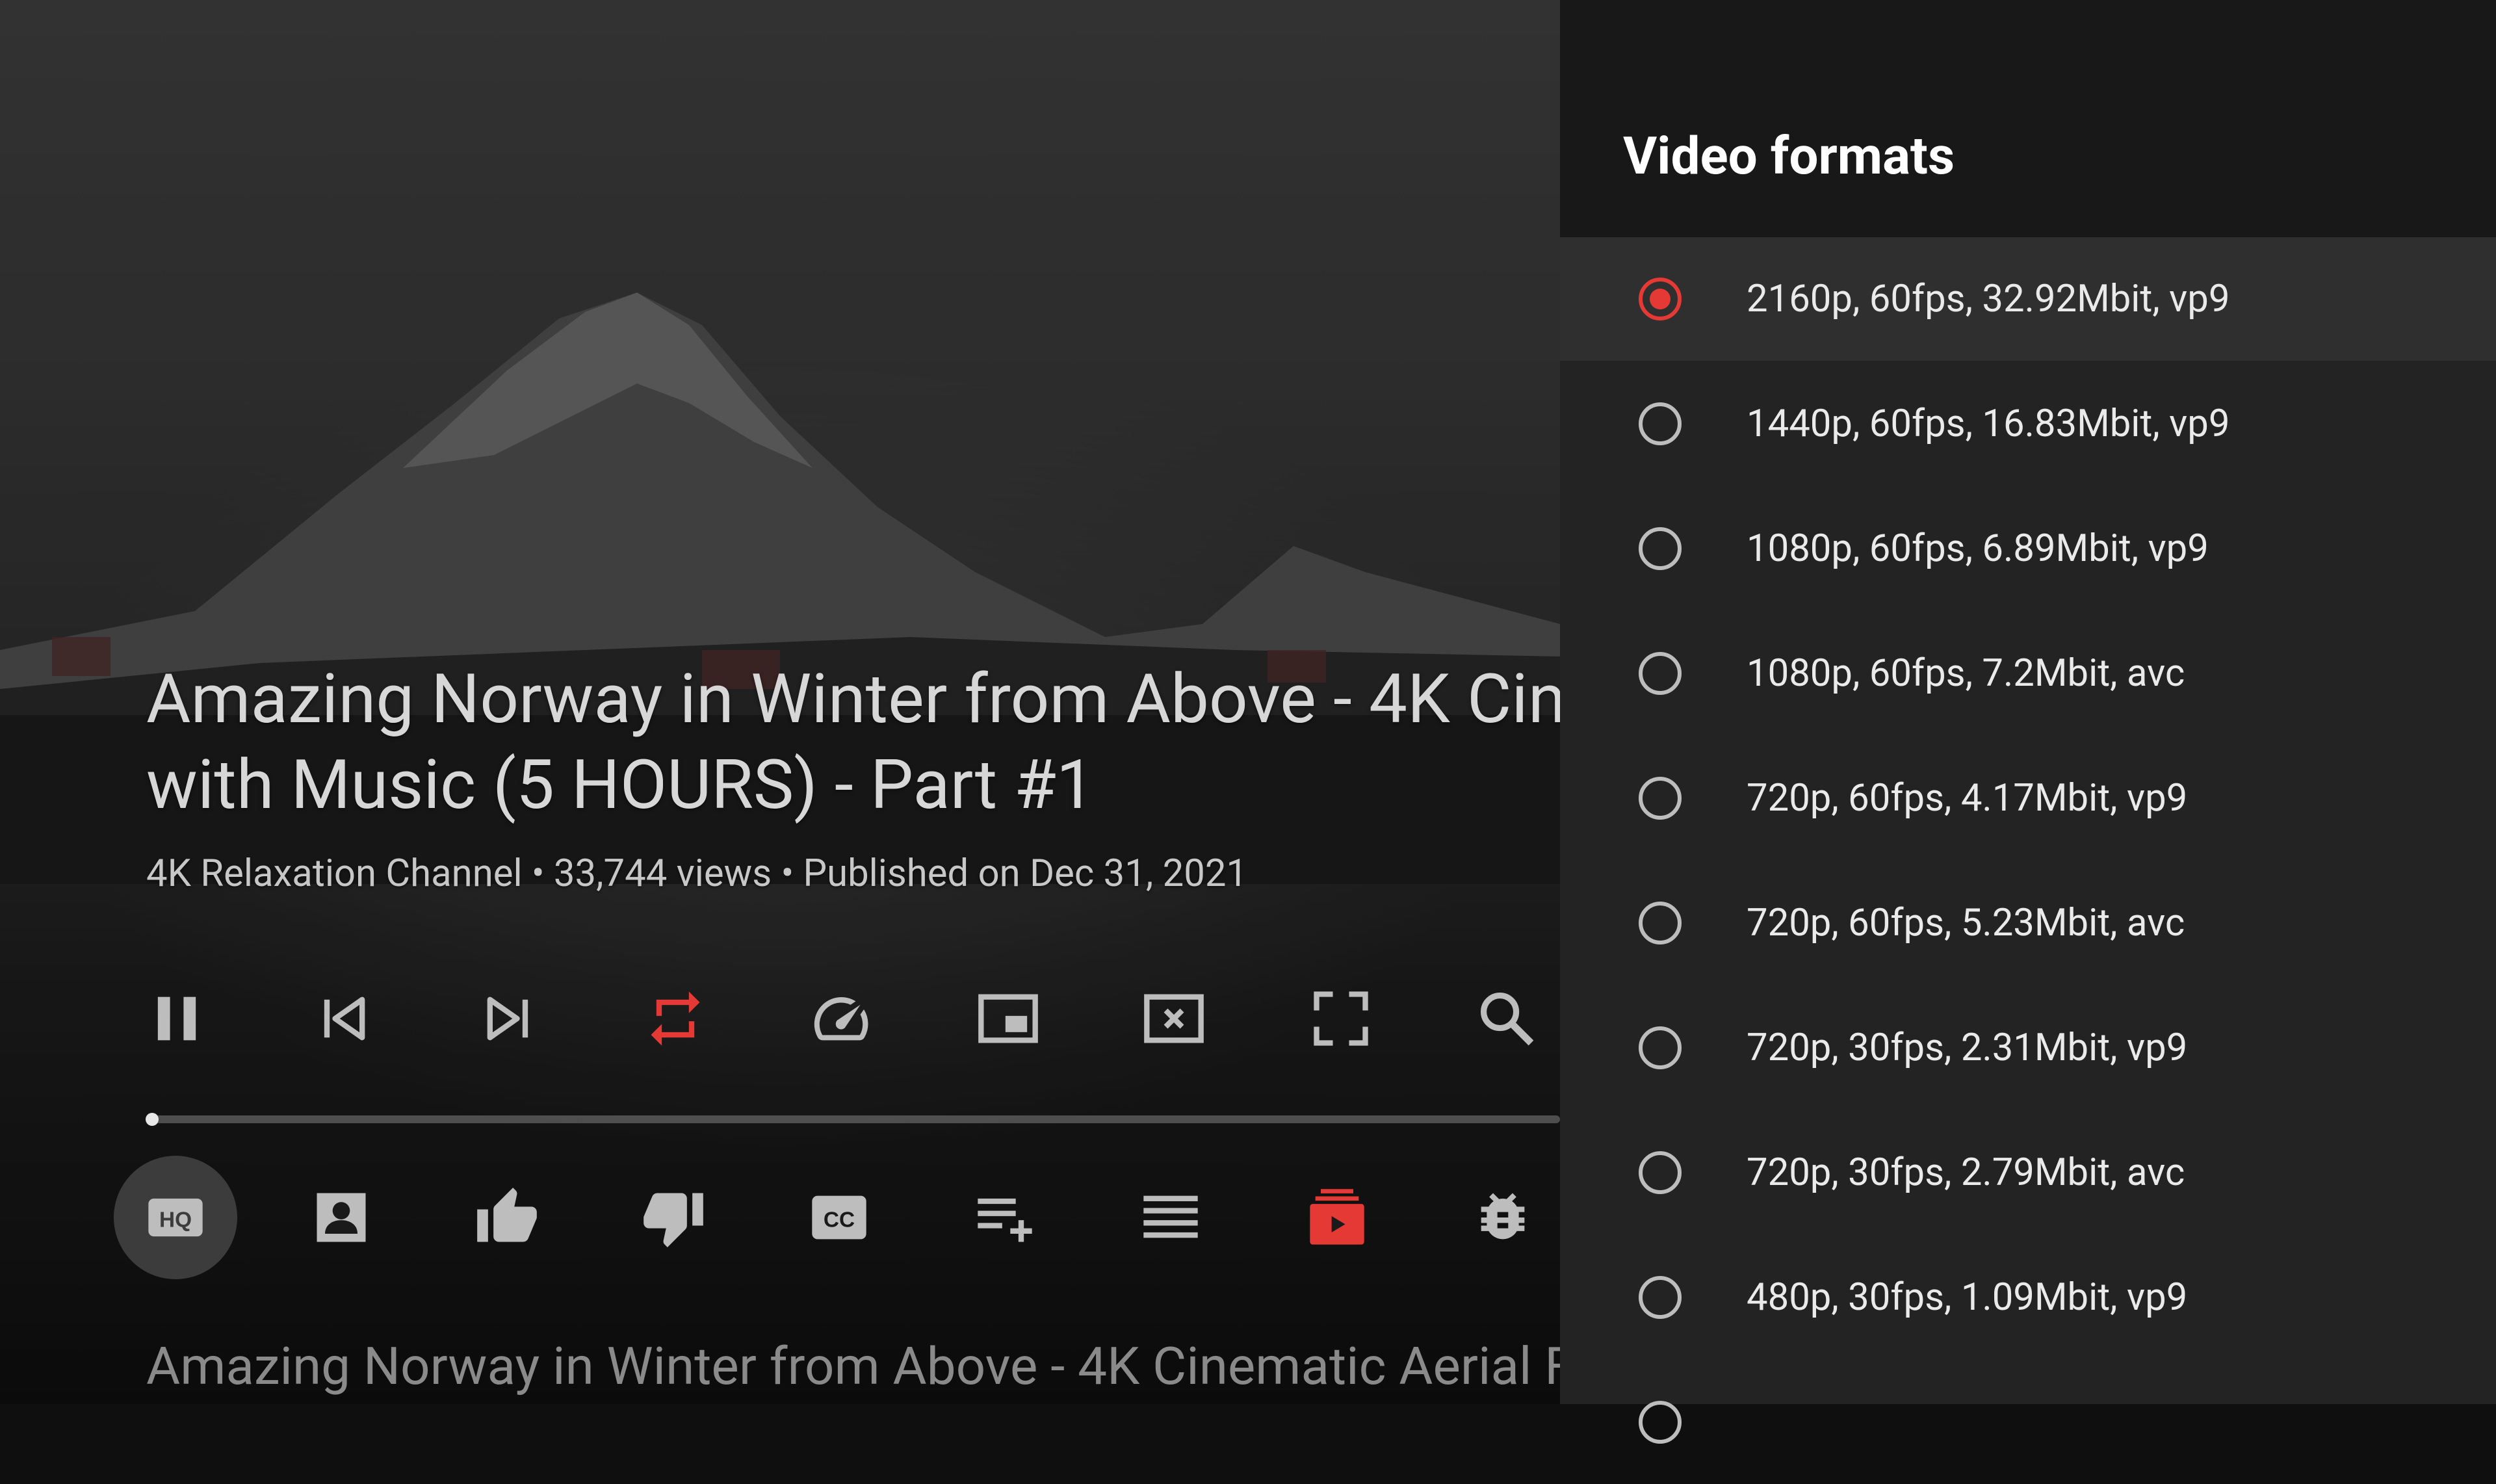 Image resolution: width=2496 pixels, height=1484 pixels. I want to click on svg-text: HQ, so click(175, 1220).